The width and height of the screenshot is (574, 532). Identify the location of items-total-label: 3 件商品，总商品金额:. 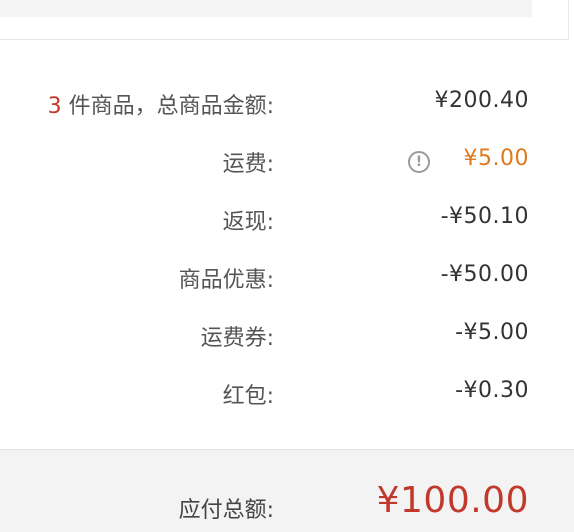
(161, 104).